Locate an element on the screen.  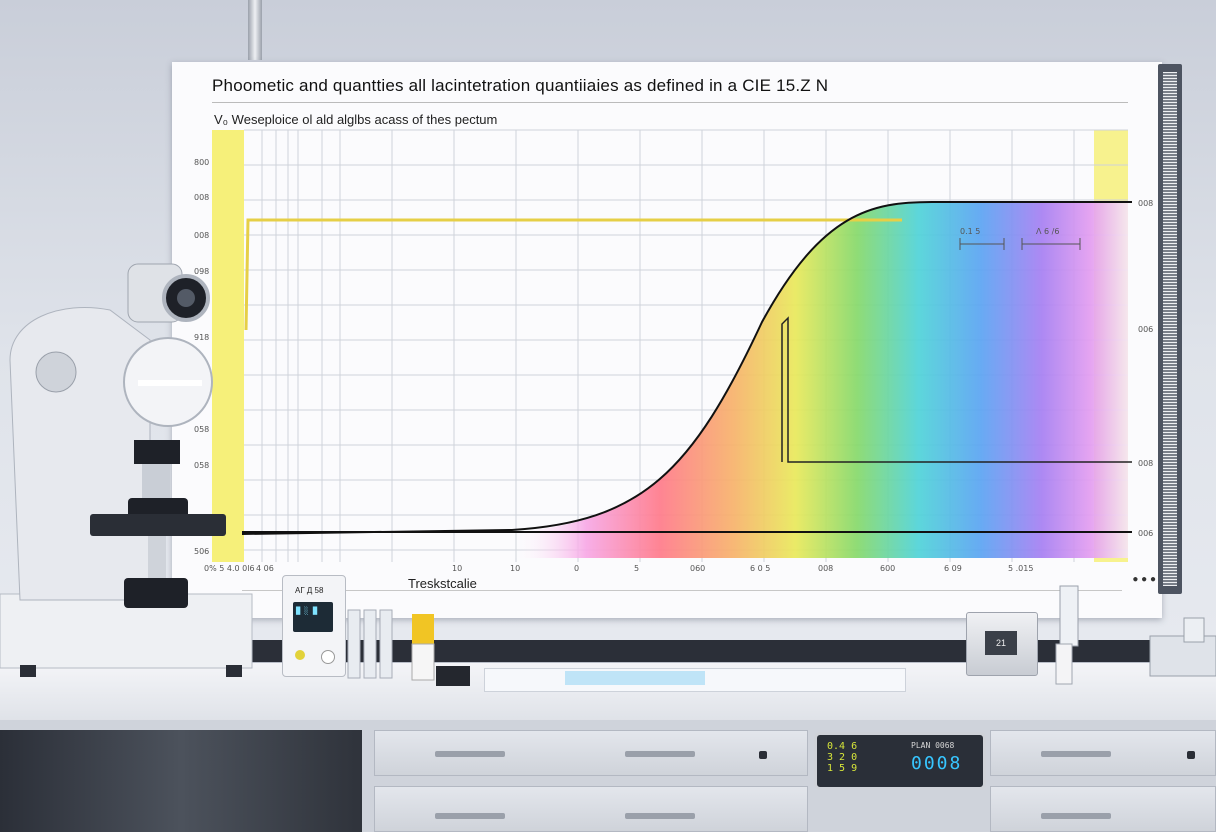
x-tick: 6 09 is located at coordinates (953, 568).